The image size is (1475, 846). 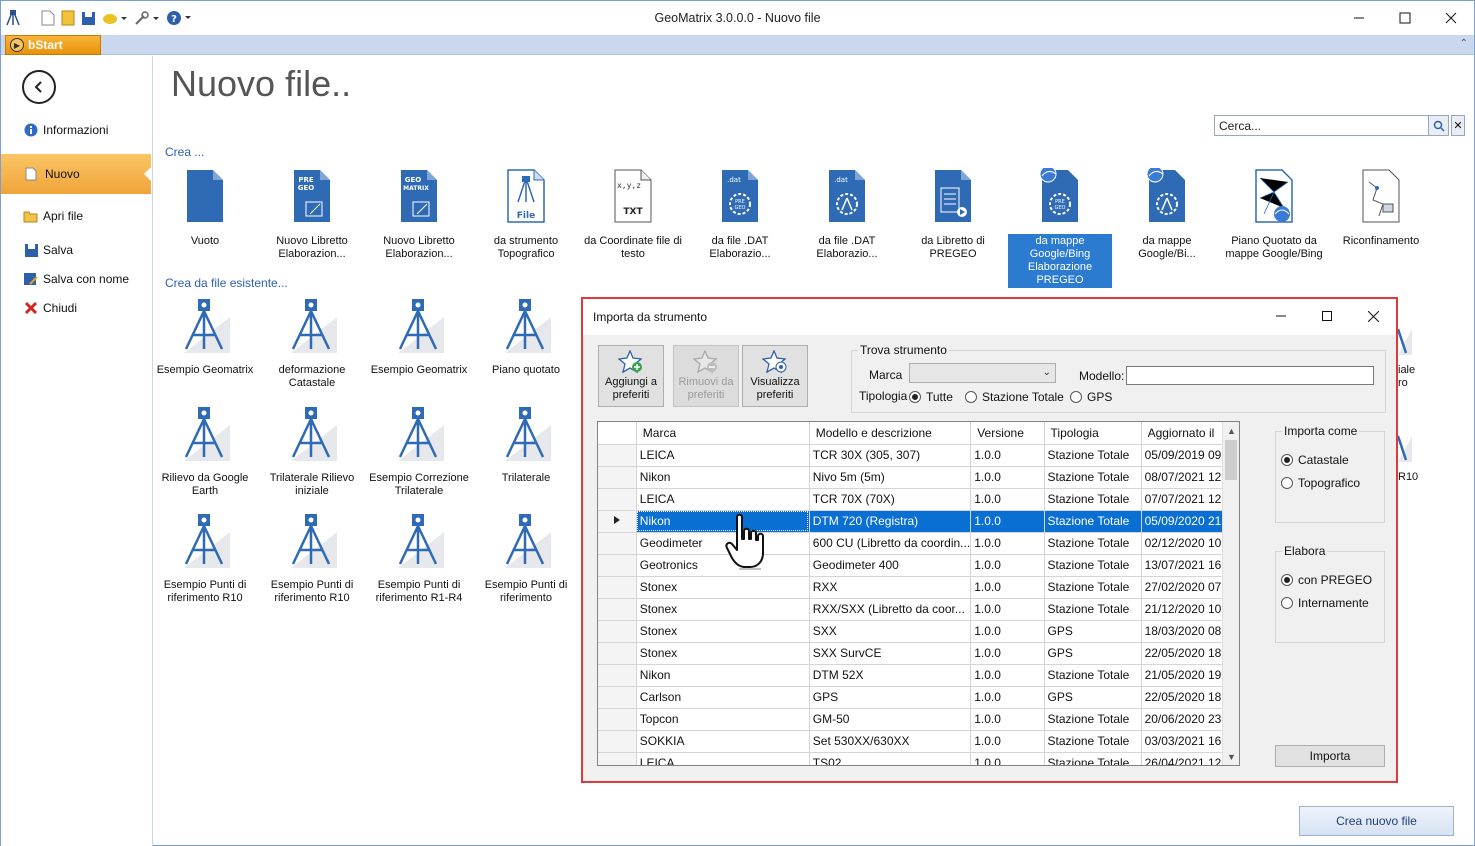 What do you see at coordinates (526, 445) in the screenshot?
I see `tile-existing: Trilaterale` at bounding box center [526, 445].